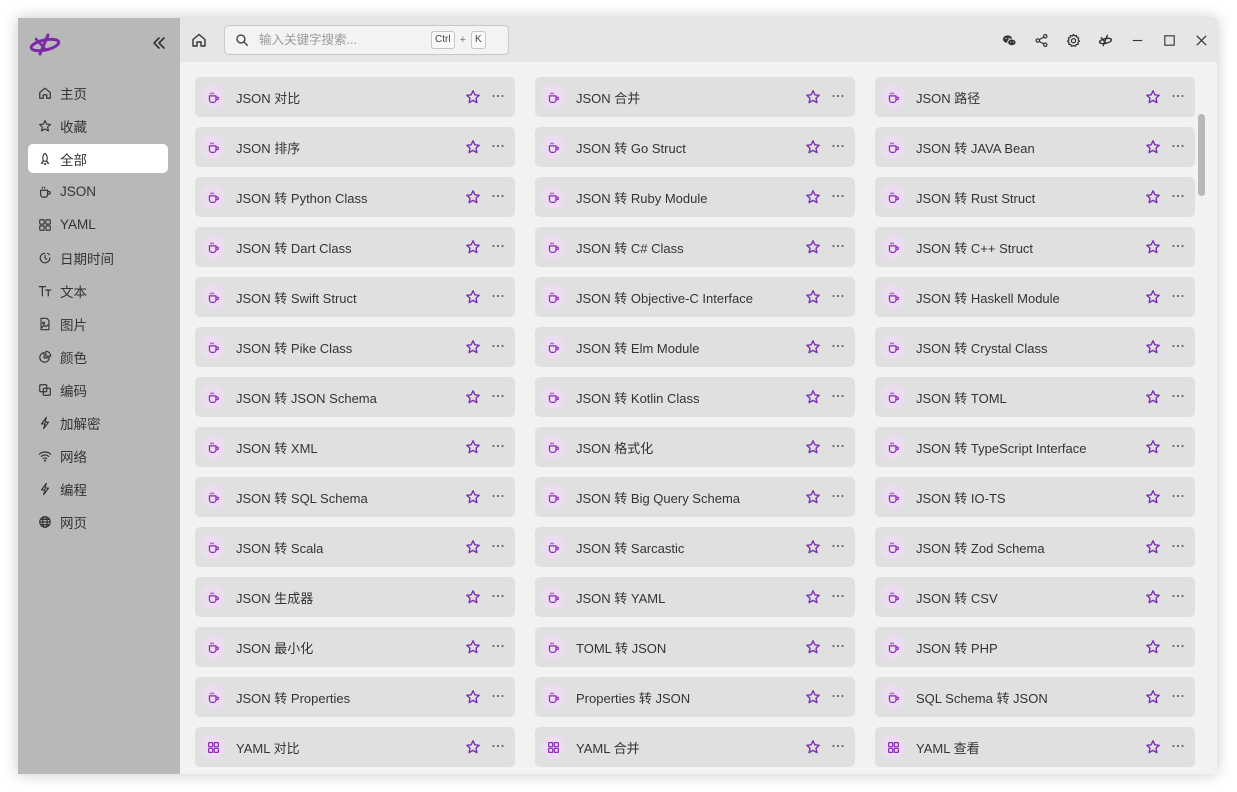 The height and width of the screenshot is (792, 1237). Describe the element at coordinates (1035, 147) in the screenshot. I see `tool-card: JSON 转 JAVA Bean` at that location.